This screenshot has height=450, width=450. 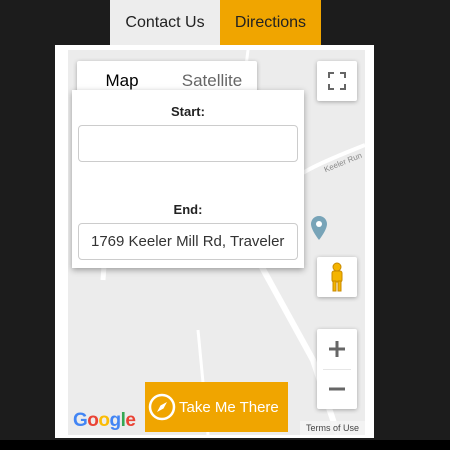 I want to click on zoom-out-button, so click(x=337, y=389).